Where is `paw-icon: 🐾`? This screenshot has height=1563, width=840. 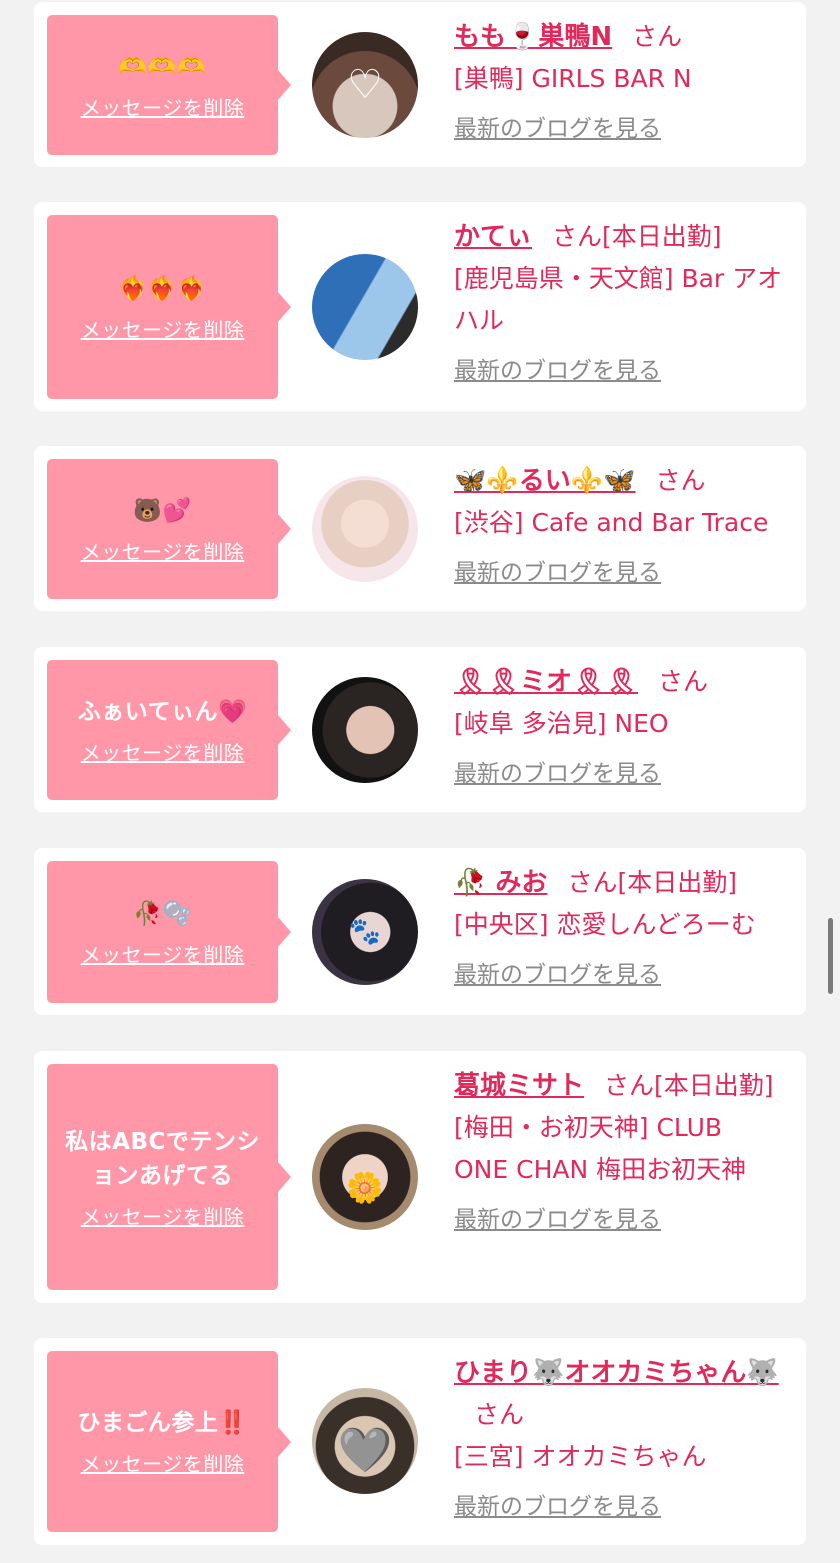
paw-icon: 🐾 is located at coordinates (365, 932).